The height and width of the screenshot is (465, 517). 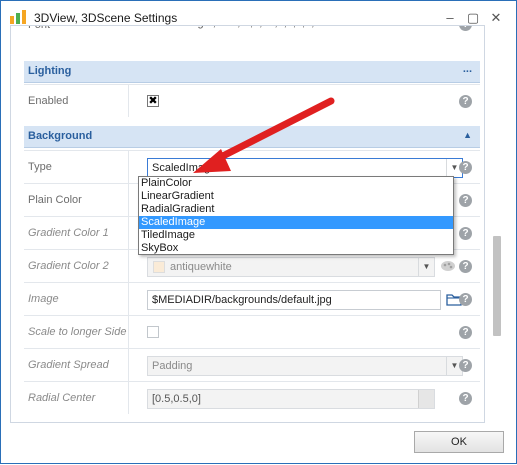 I want to click on enabled-row: Enabled ✖ ?, so click(x=252, y=100).